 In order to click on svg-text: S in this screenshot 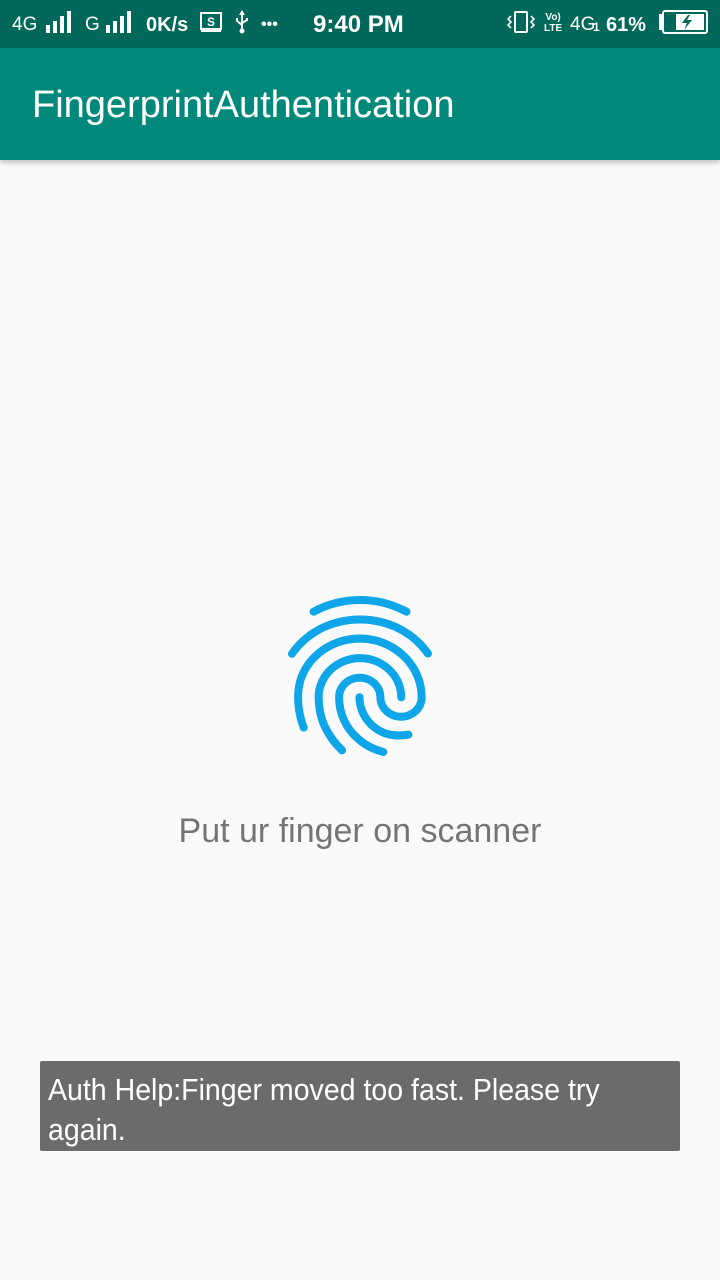, I will do `click(211, 22)`.